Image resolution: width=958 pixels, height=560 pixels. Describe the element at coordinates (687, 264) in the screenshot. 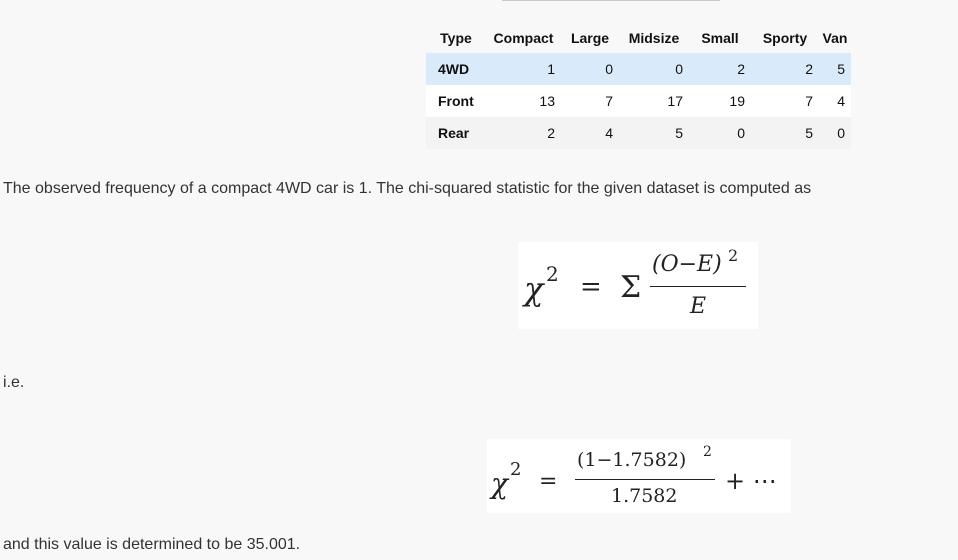

I see `formula-numerator: (O−E)` at that location.